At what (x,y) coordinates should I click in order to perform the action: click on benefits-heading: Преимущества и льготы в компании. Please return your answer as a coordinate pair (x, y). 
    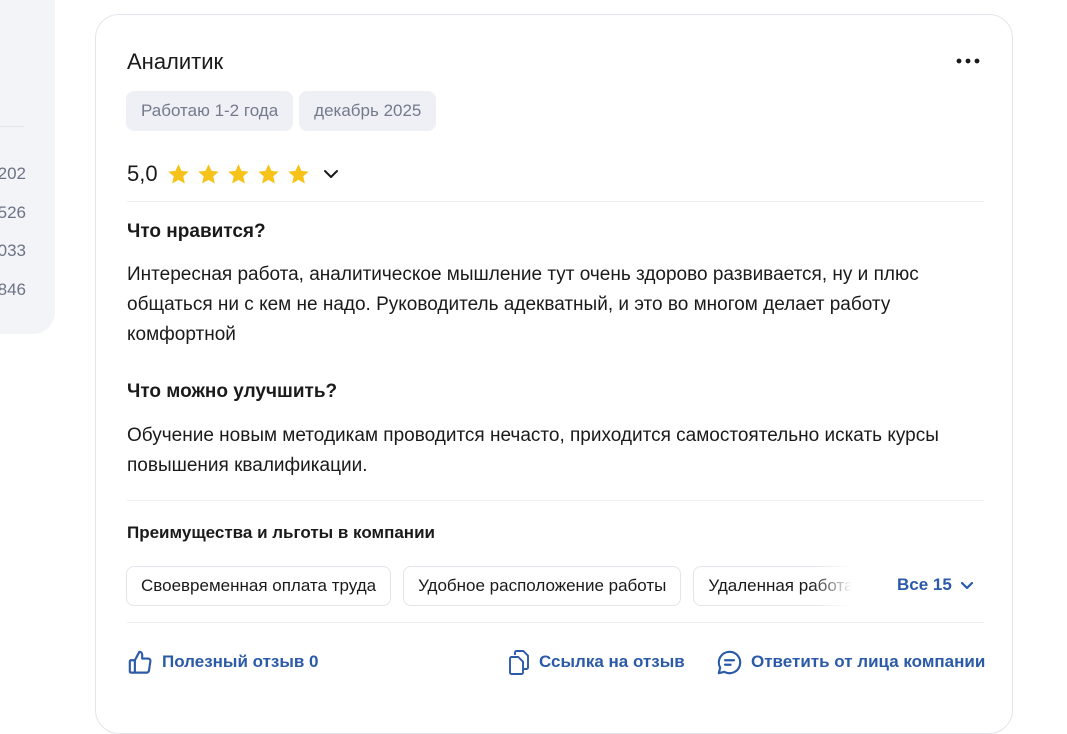
    Looking at the image, I should click on (281, 532).